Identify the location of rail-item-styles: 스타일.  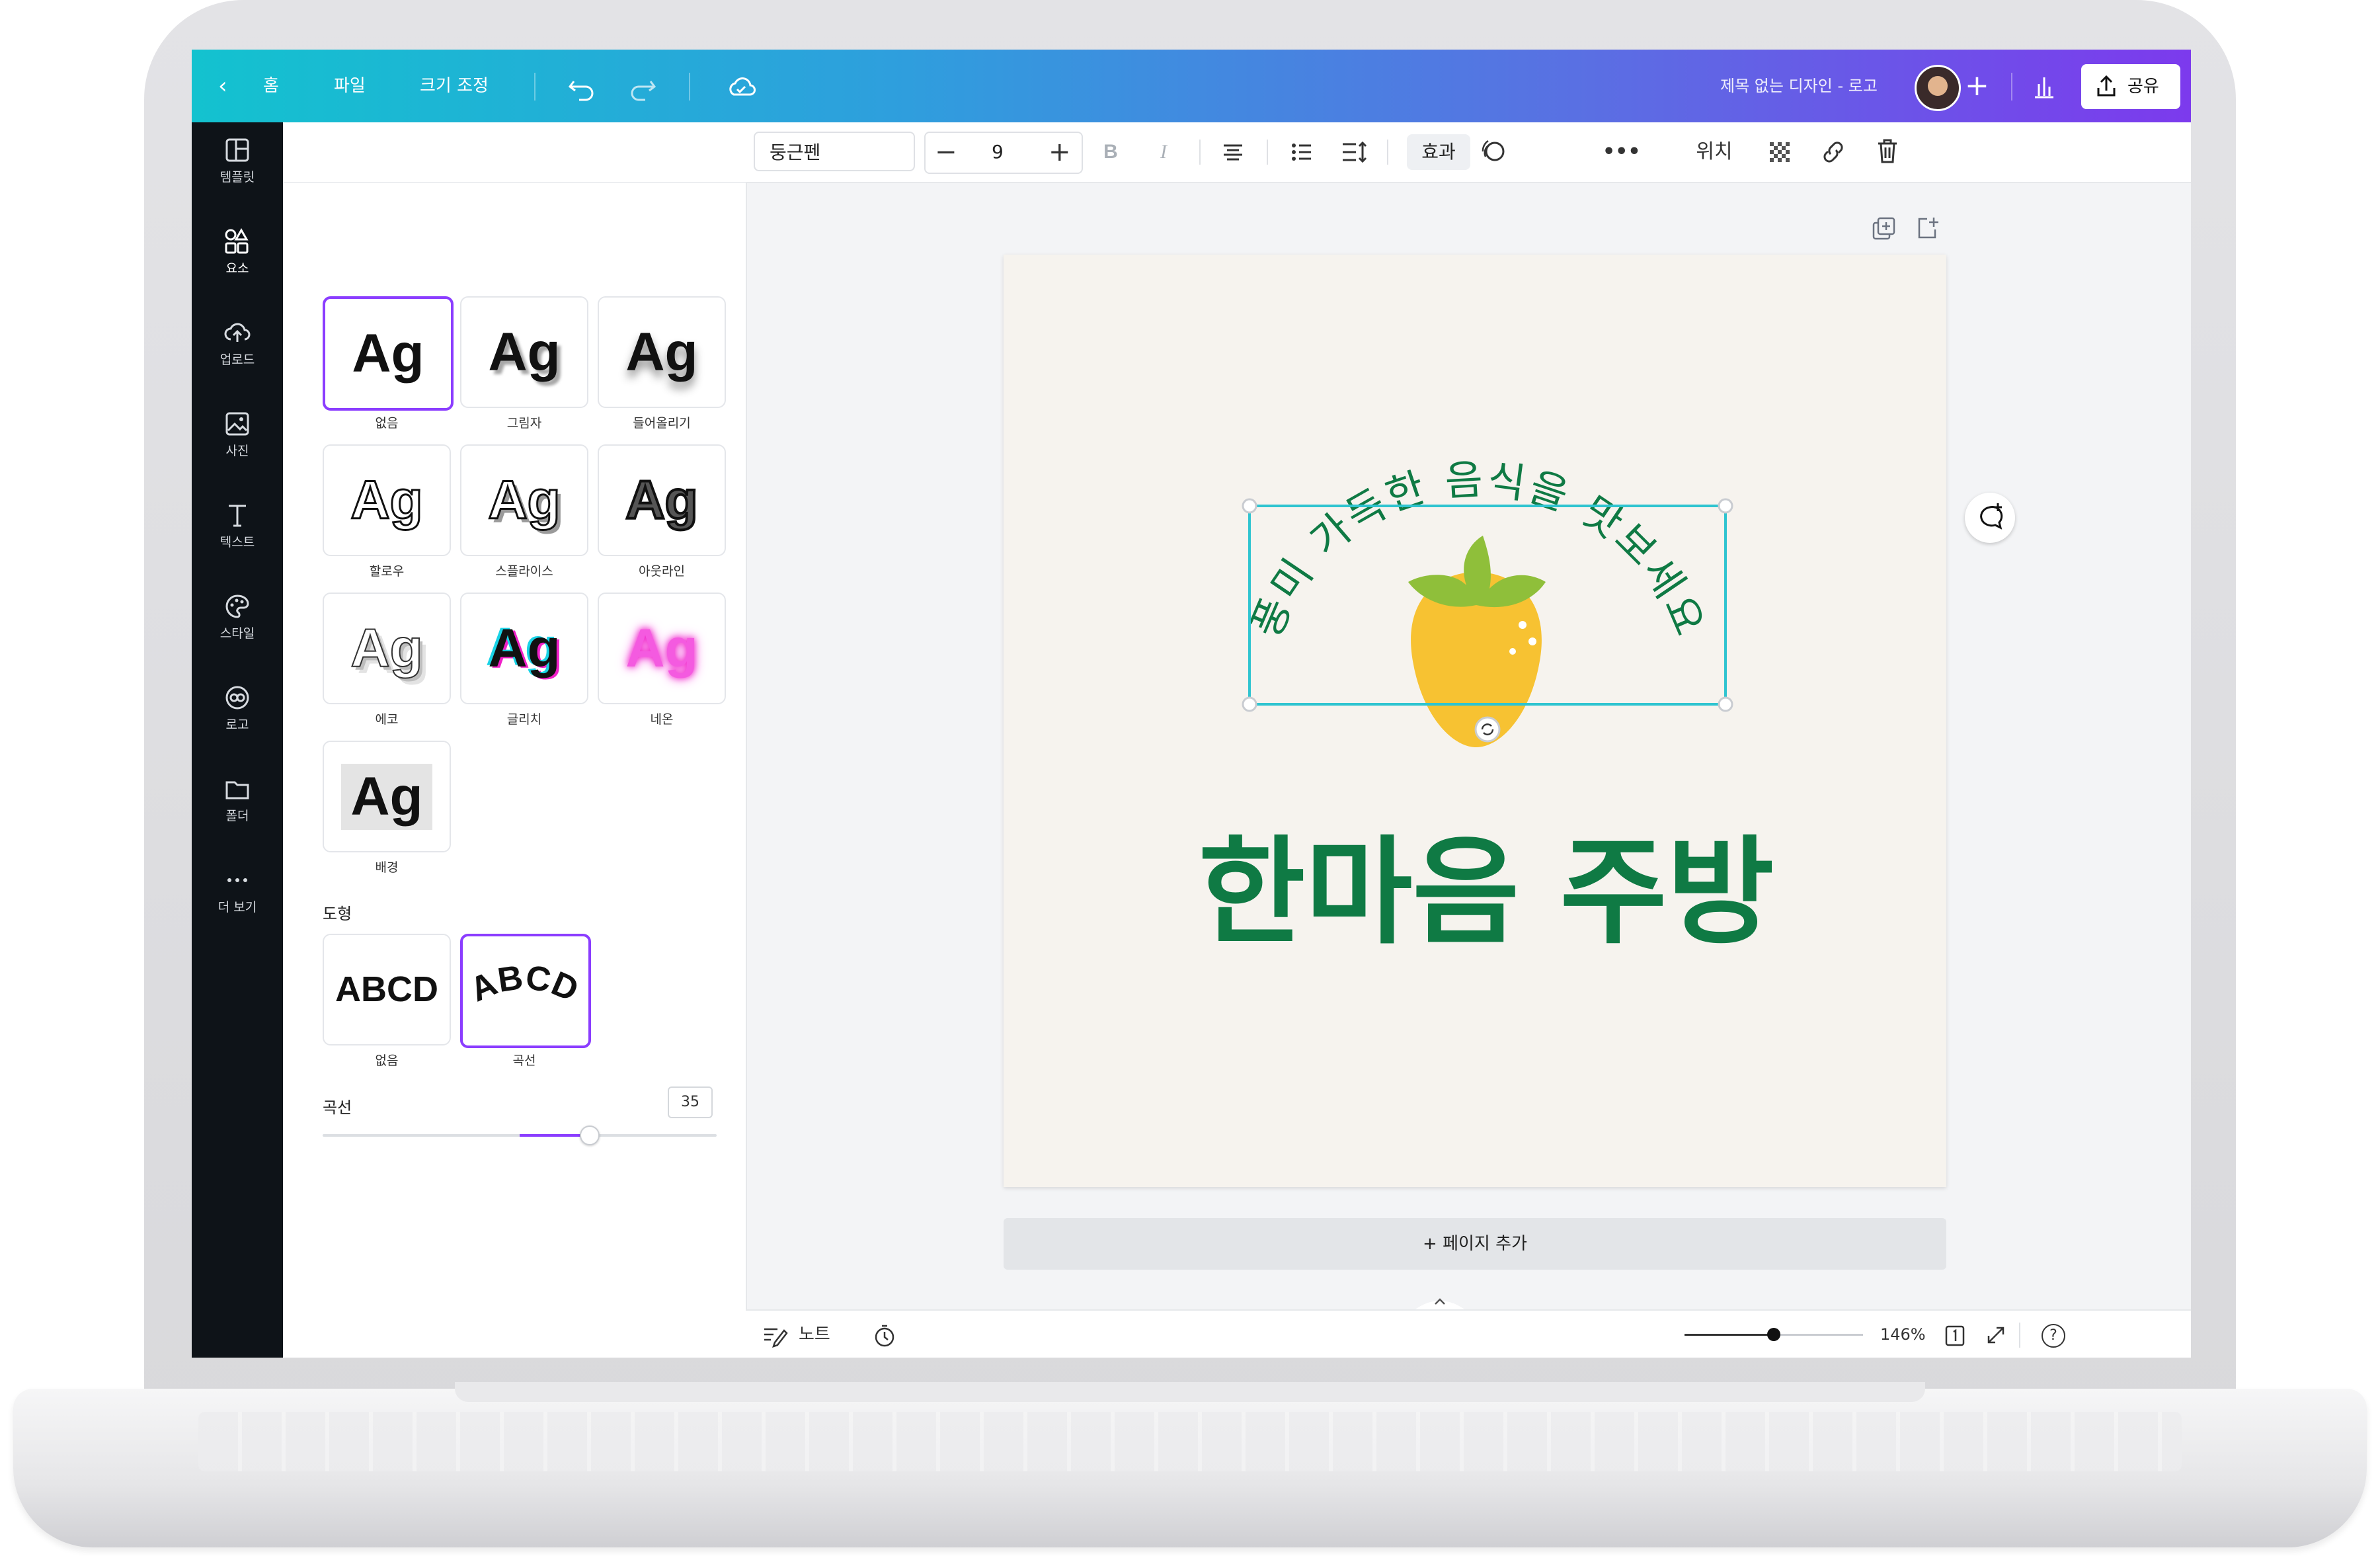
(237, 622).